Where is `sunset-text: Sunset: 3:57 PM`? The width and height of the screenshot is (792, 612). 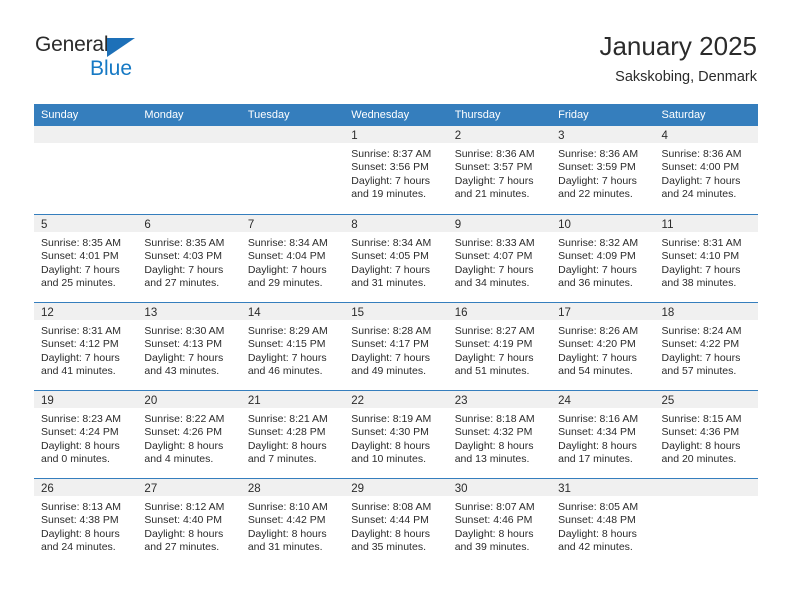
sunset-text: Sunset: 3:57 PM is located at coordinates (493, 167).